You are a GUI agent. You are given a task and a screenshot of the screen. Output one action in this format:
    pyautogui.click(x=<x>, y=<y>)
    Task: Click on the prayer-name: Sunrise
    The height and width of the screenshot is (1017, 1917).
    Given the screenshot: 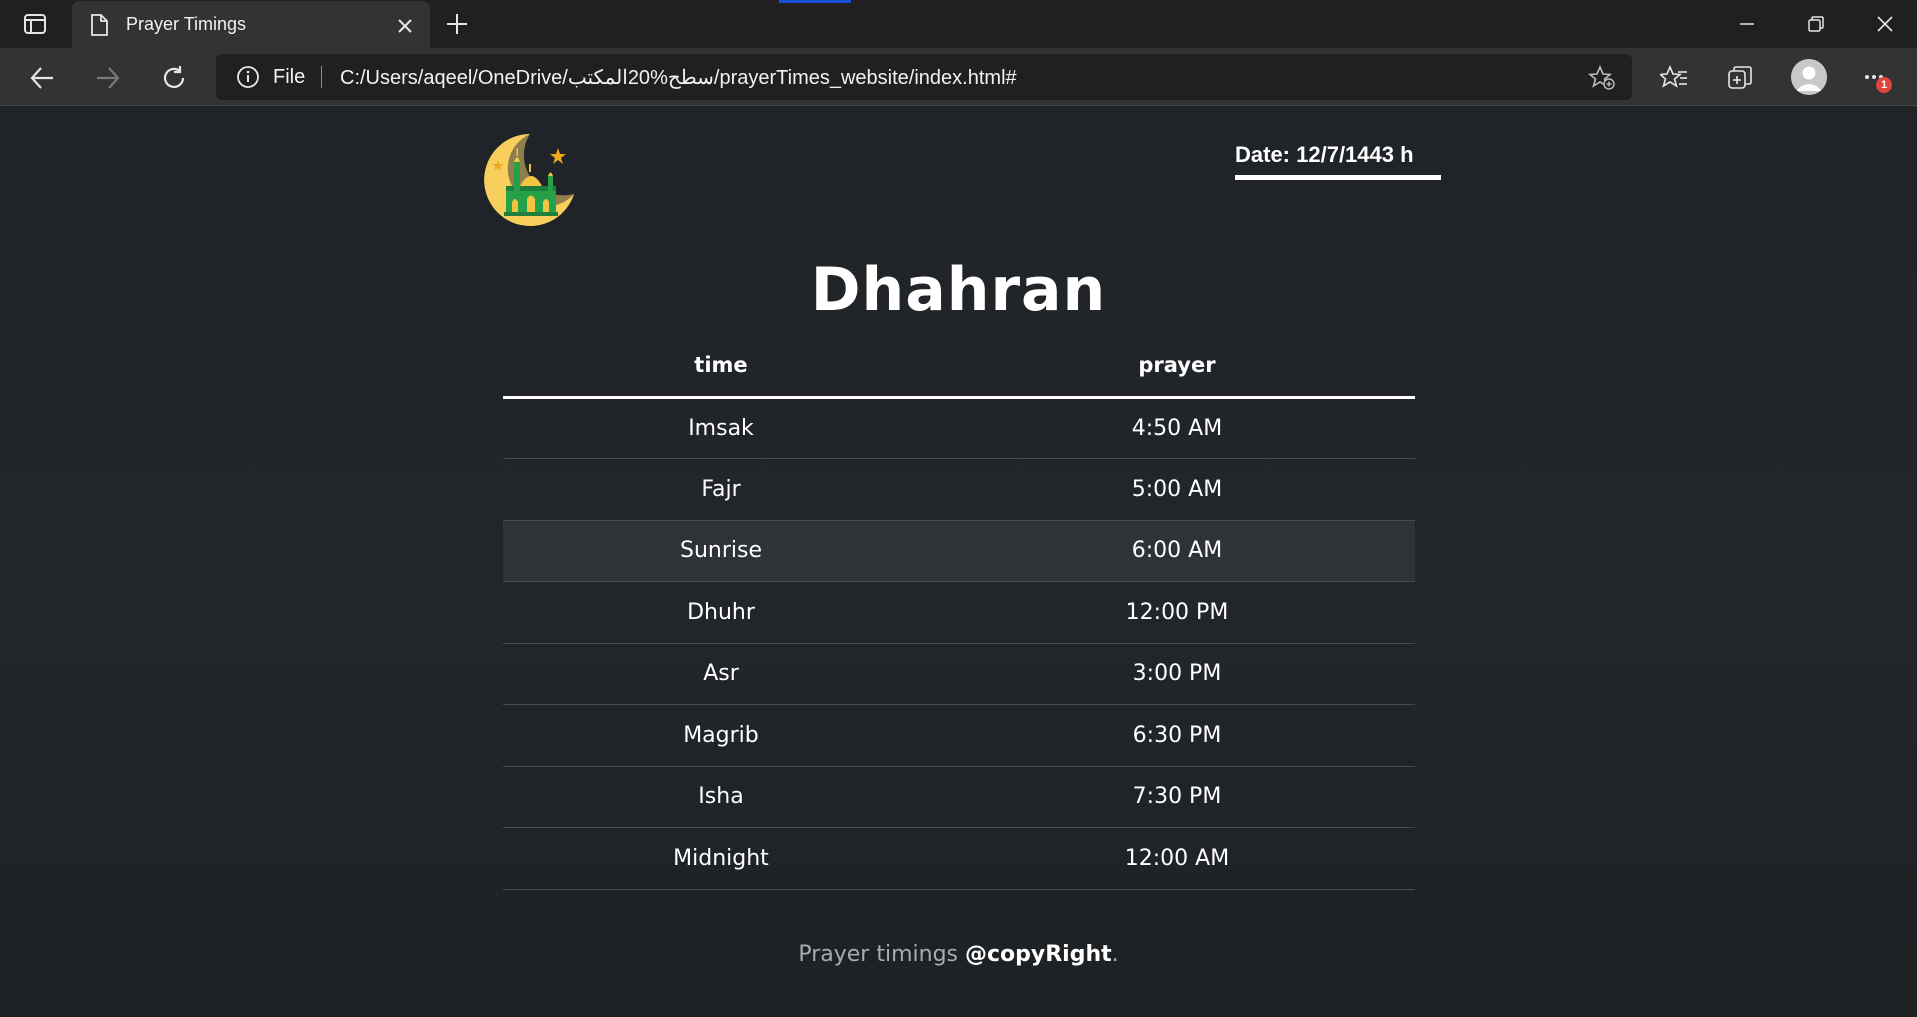 What is the action you would take?
    pyautogui.click(x=721, y=551)
    